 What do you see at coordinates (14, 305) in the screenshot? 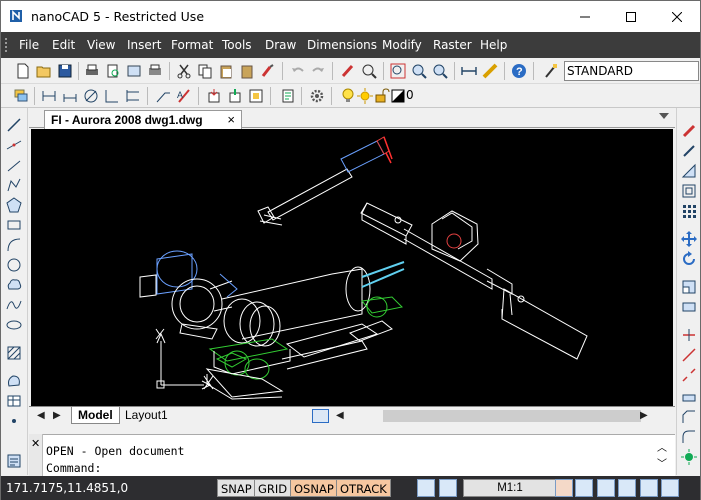
I see `spline-tool` at bounding box center [14, 305].